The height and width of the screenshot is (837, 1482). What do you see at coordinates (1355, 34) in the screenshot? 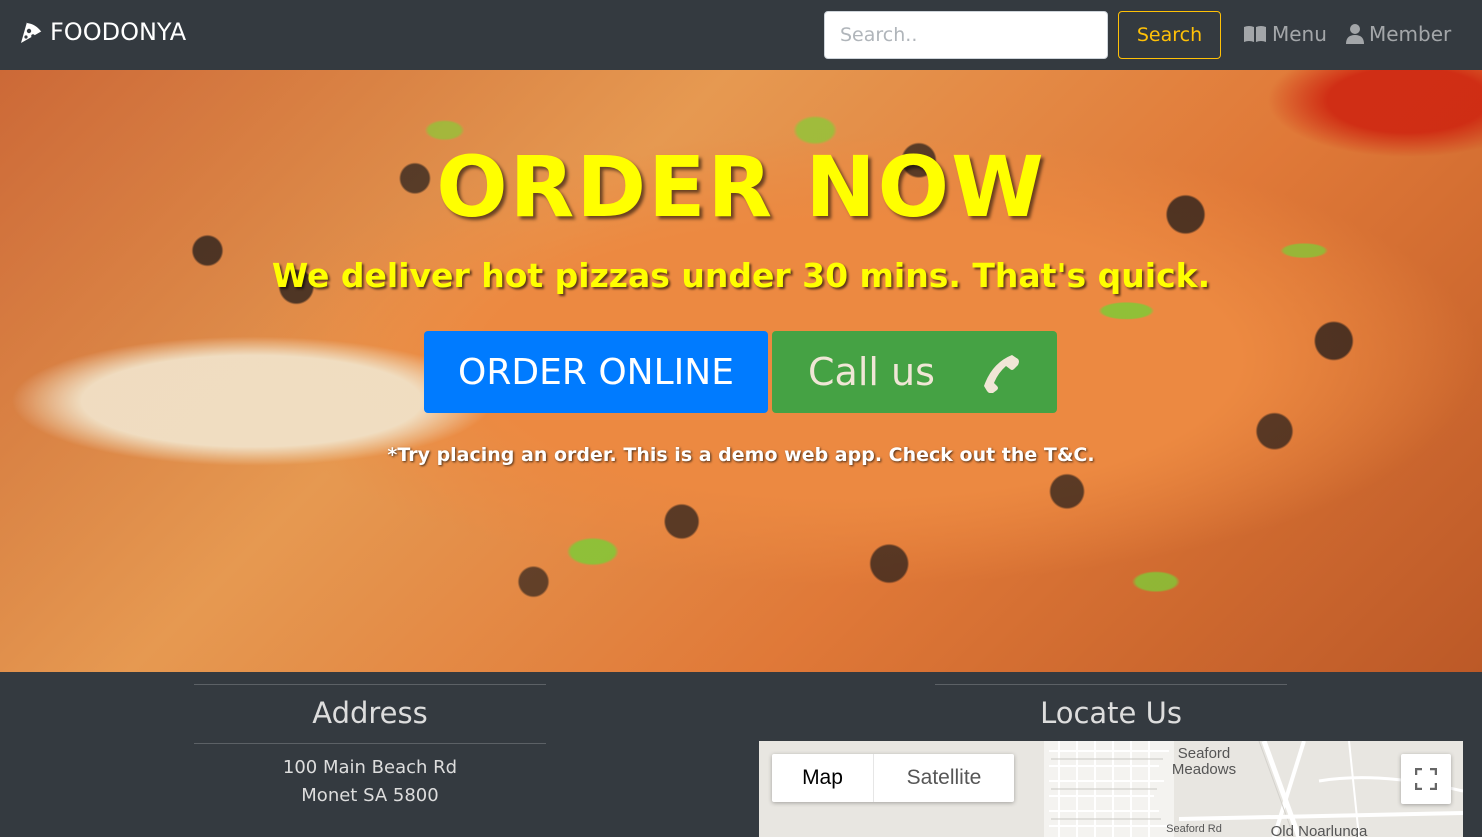
I see `user-icon` at bounding box center [1355, 34].